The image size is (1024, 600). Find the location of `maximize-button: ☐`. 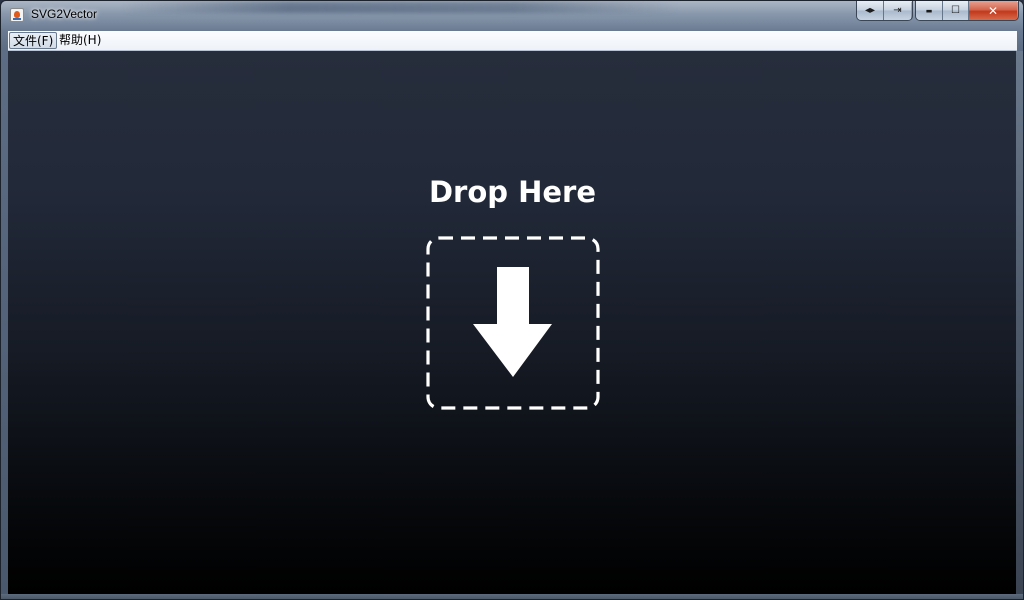

maximize-button: ☐ is located at coordinates (956, 10).